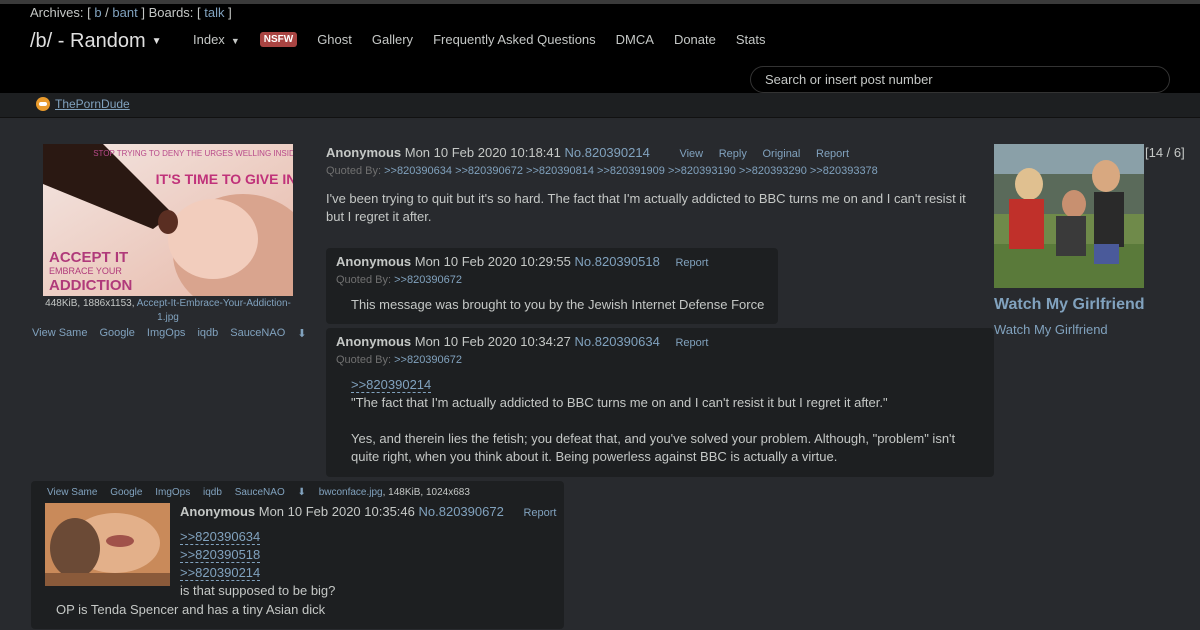  I want to click on op-author-name: Anonymous, so click(364, 152).